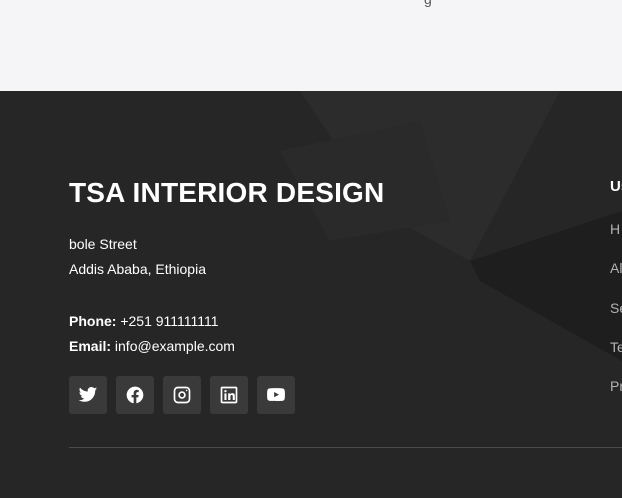 Image resolution: width=622 pixels, height=498 pixels. I want to click on phone-value: +251 911111111, so click(169, 321).